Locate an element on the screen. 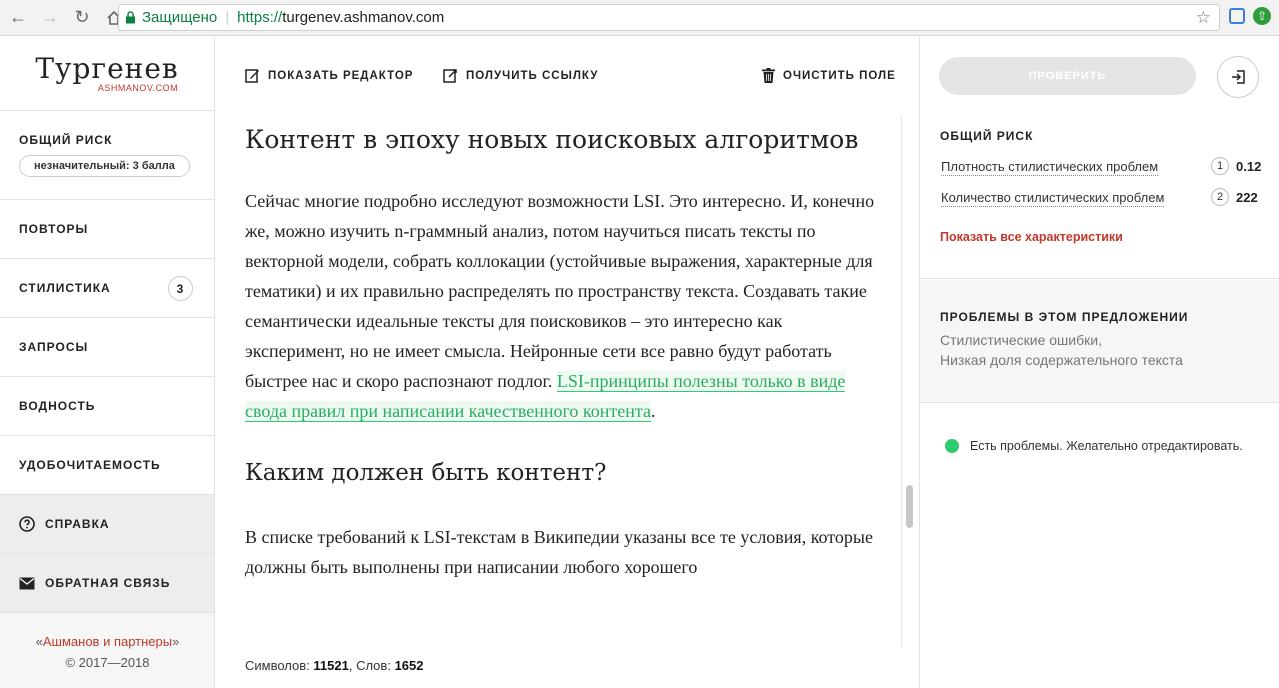 The width and height of the screenshot is (1279, 688). metric-density: Плотность стилистических проблем 1 0.12 is located at coordinates (1101, 166).